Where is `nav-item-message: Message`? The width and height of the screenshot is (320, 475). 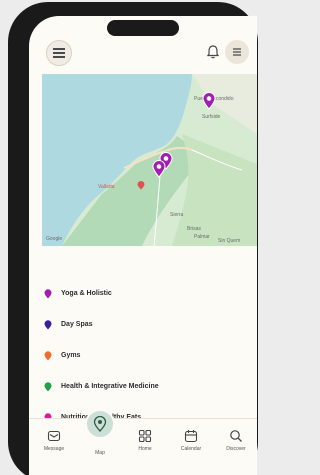
nav-item-message: Message is located at coordinates (54, 440).